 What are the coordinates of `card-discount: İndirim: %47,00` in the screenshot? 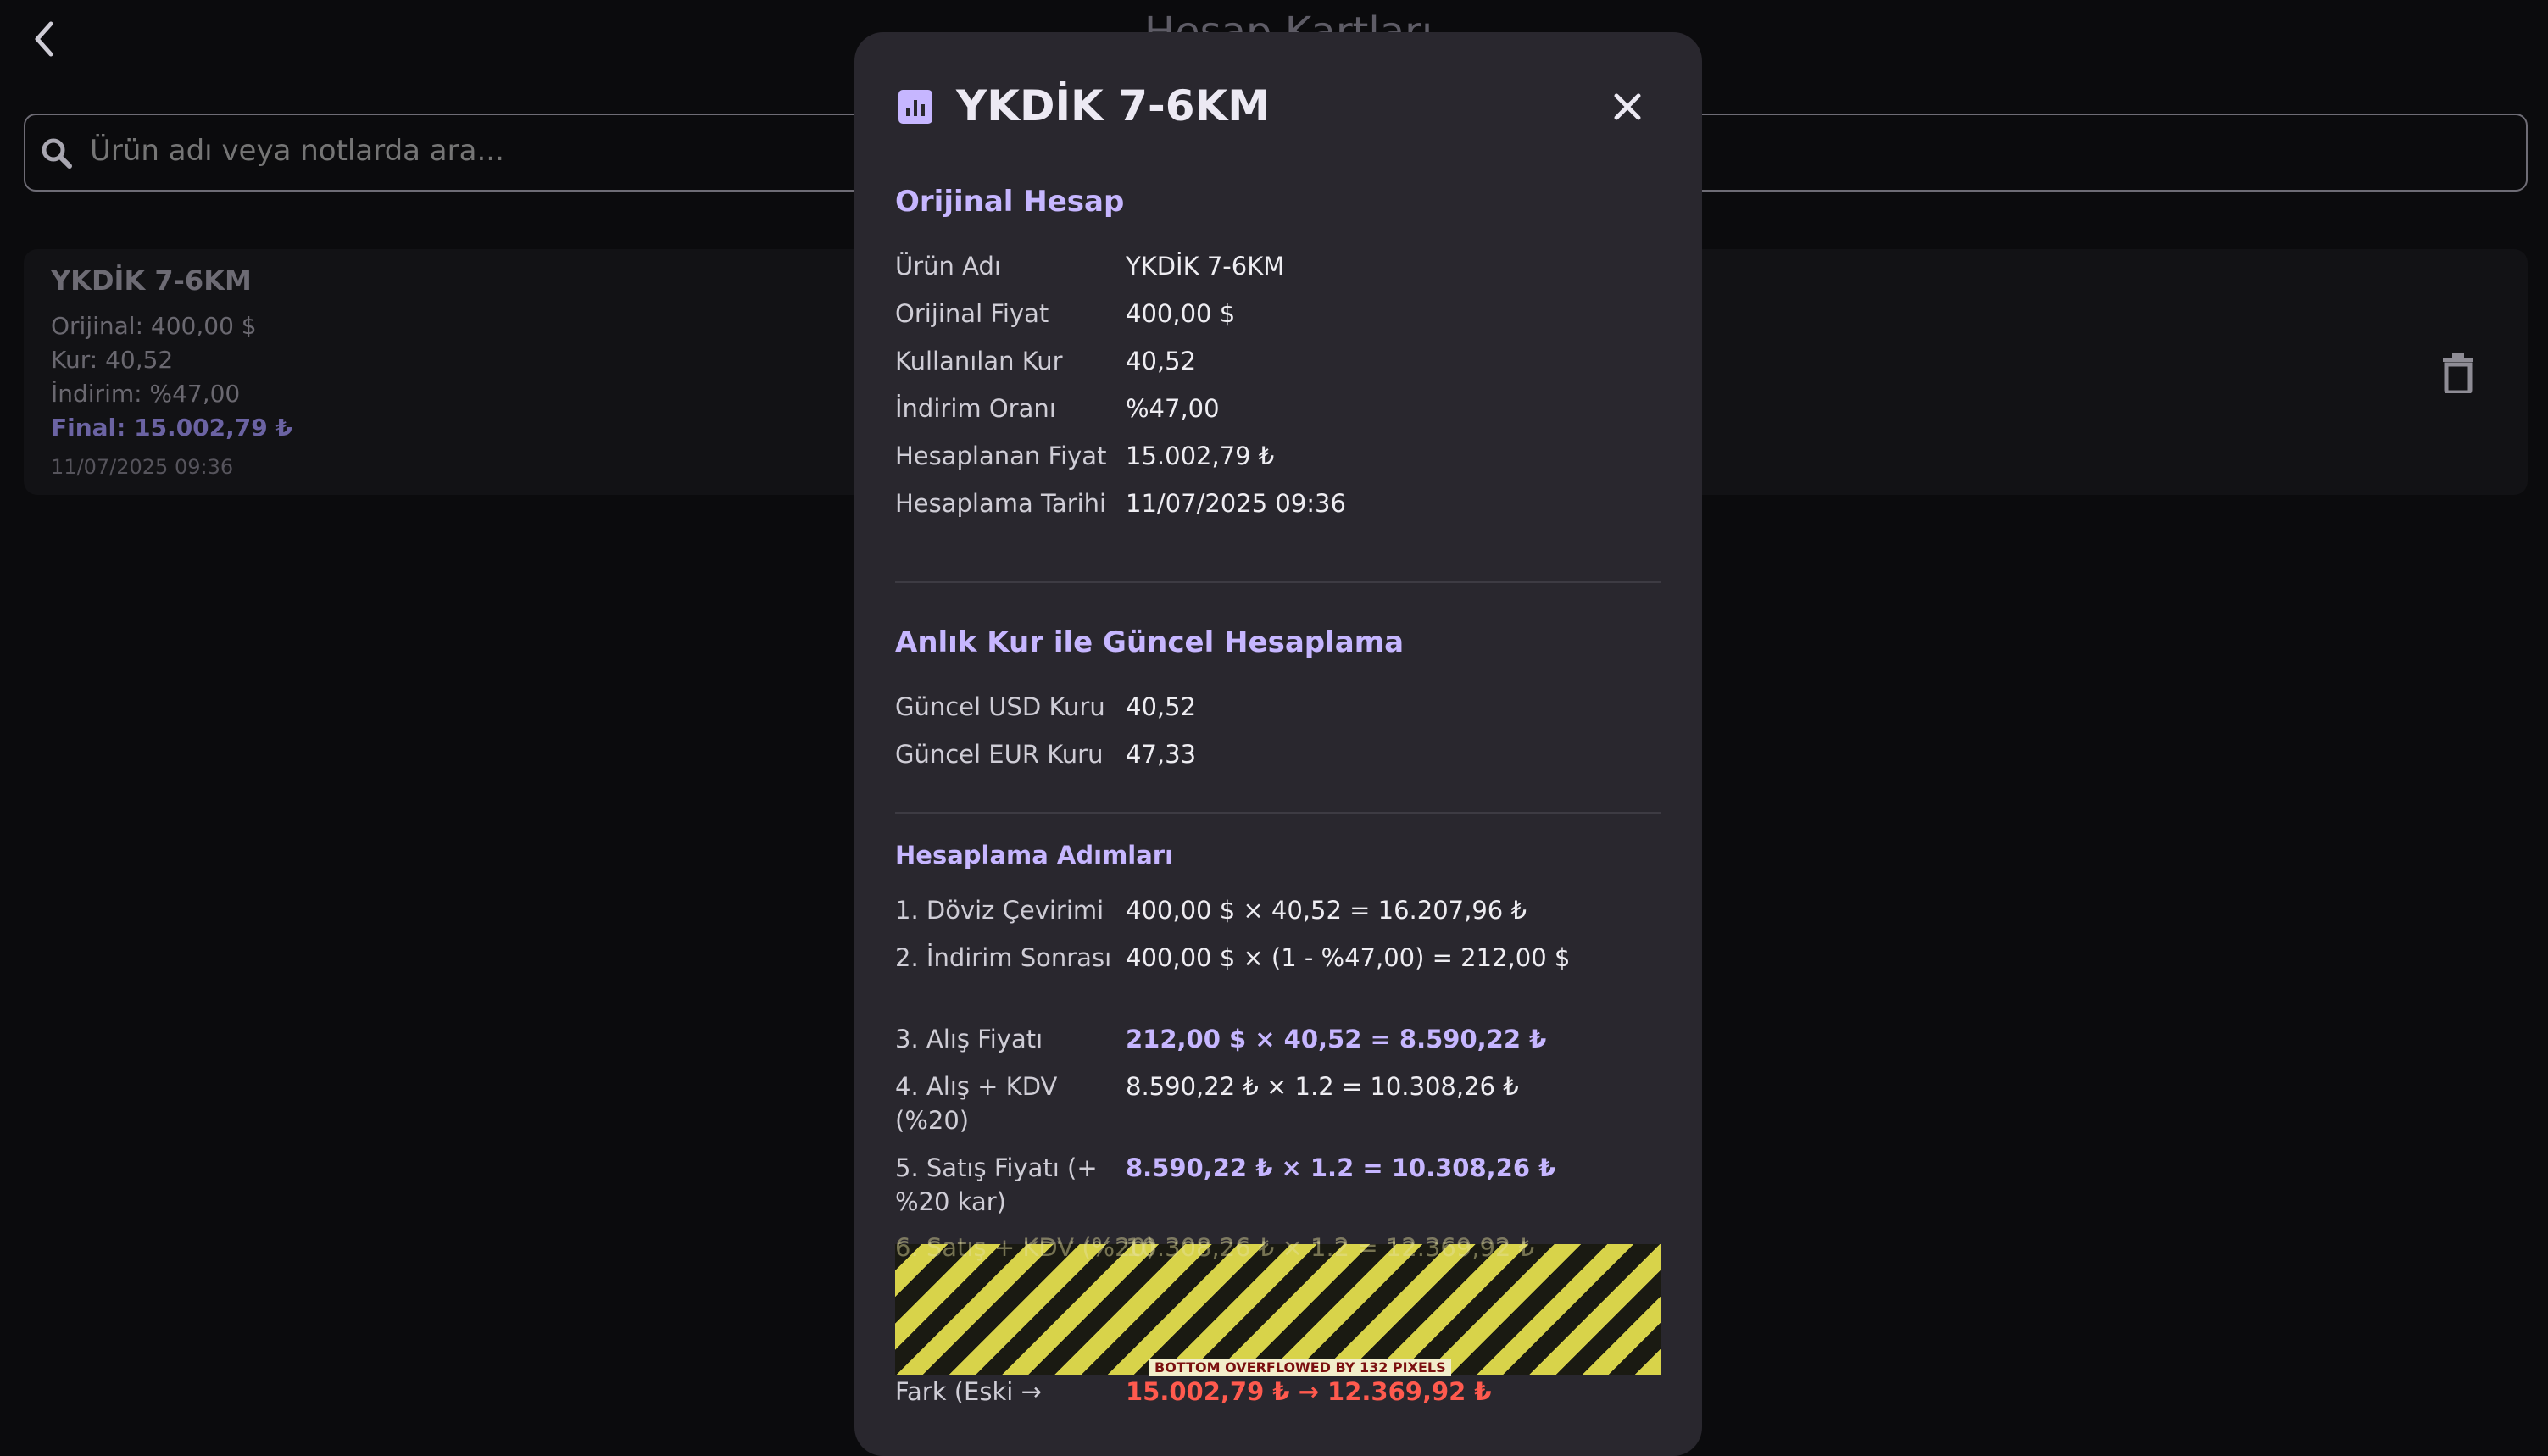 It's located at (146, 394).